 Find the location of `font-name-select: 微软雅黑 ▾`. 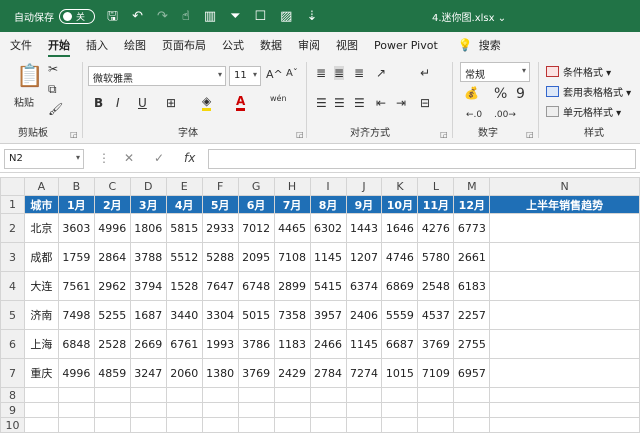

font-name-select: 微软雅黑 ▾ is located at coordinates (157, 76).